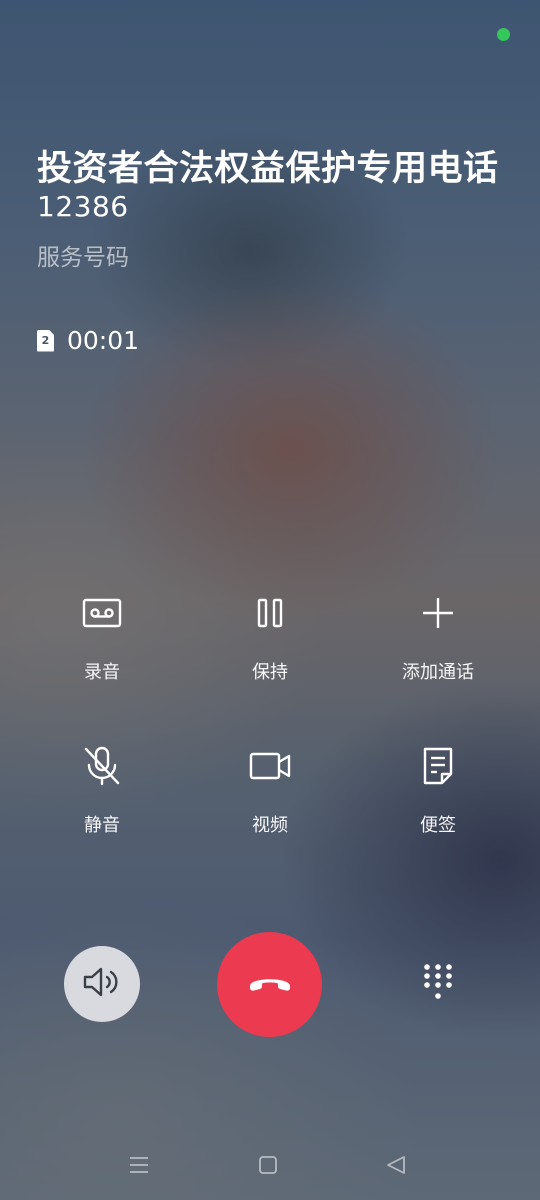 Image resolution: width=540 pixels, height=1200 pixels. I want to click on mic-off-icon, so click(102, 766).